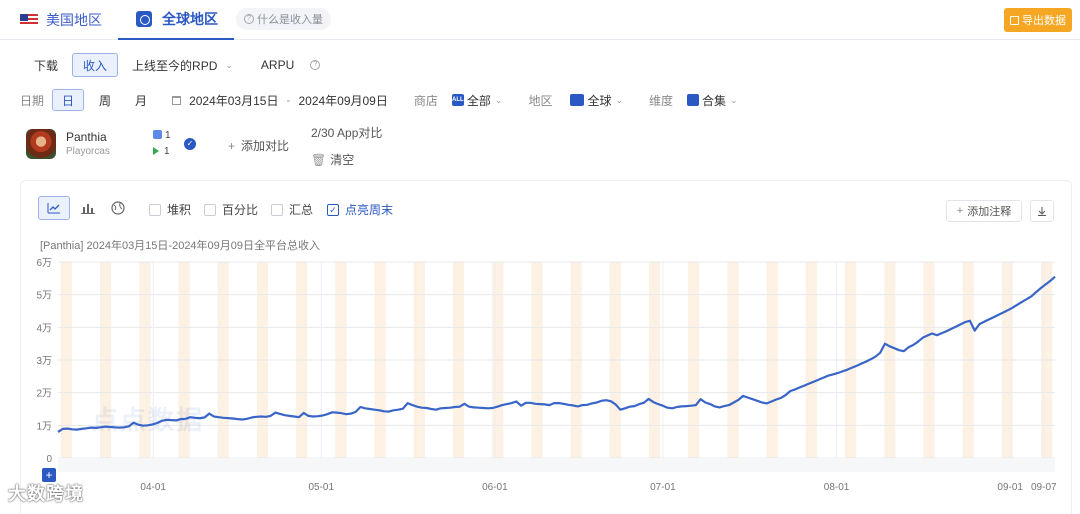  I want to click on metric-arpu: ARPU, so click(277, 65).